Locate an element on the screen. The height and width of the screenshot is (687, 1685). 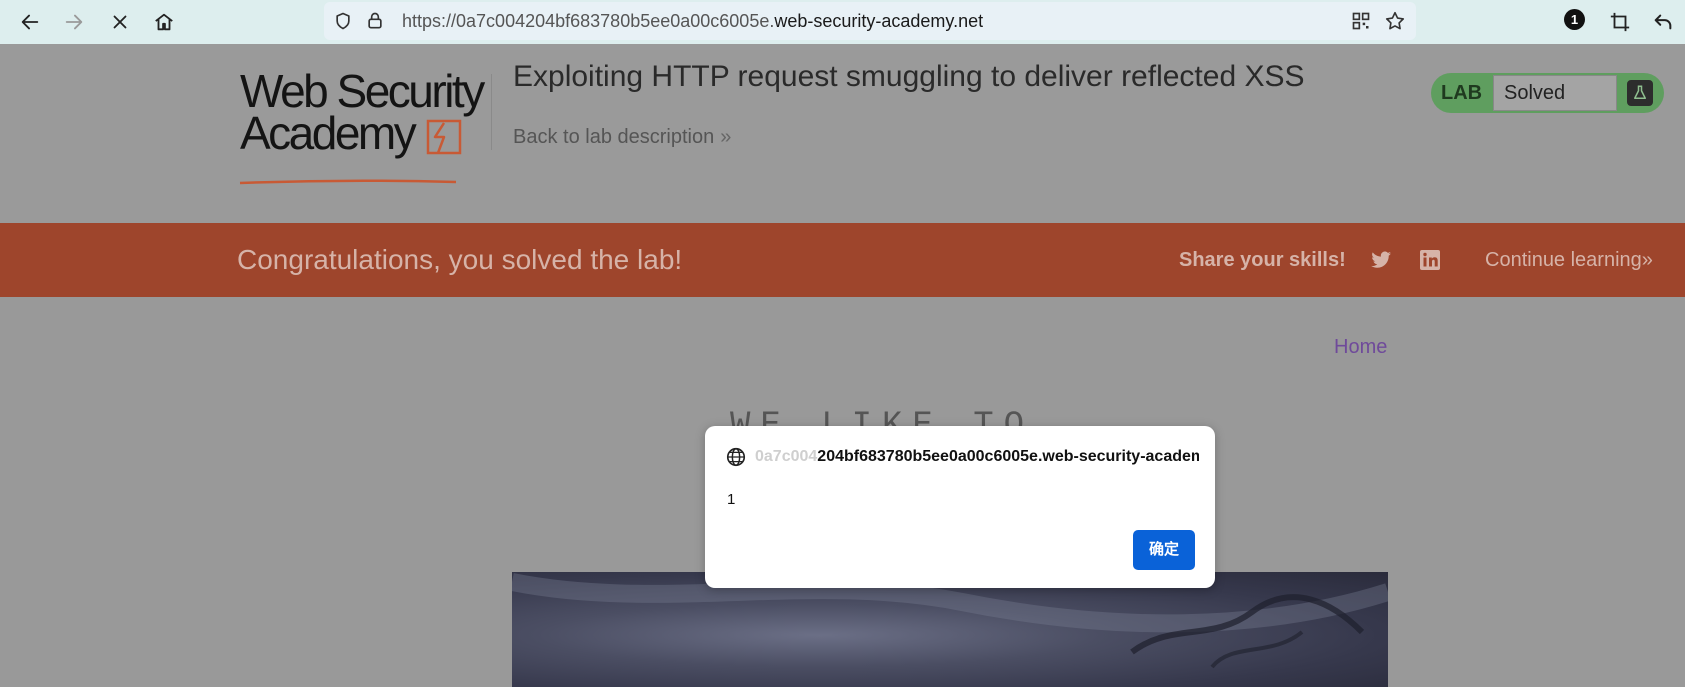
crop-button is located at coordinates (1620, 22).